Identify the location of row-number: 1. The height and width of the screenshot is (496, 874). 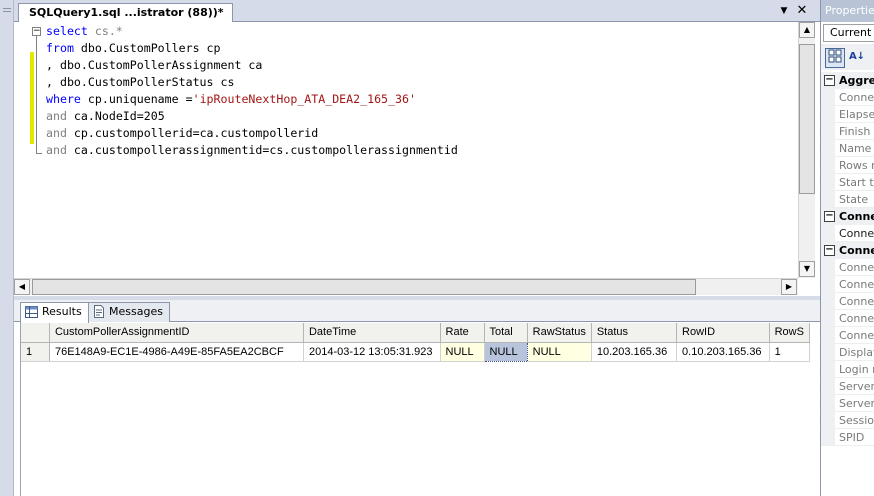
(35, 352).